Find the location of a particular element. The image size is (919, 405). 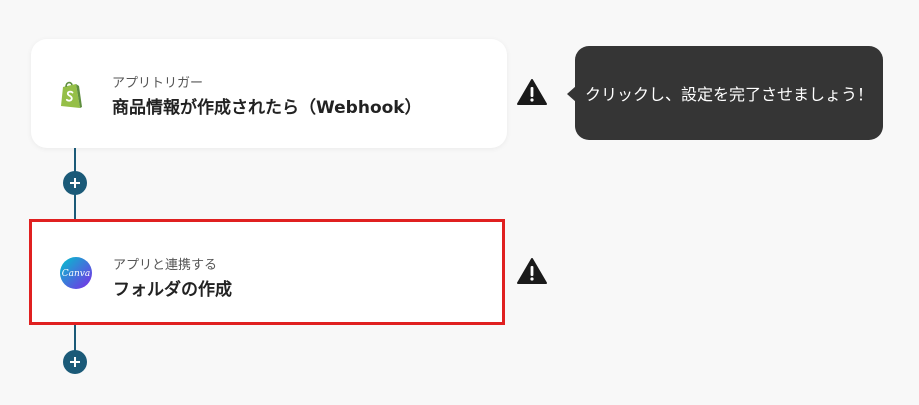

guide-tooltip: クリックし、設定を完了させましょう！ is located at coordinates (729, 93).